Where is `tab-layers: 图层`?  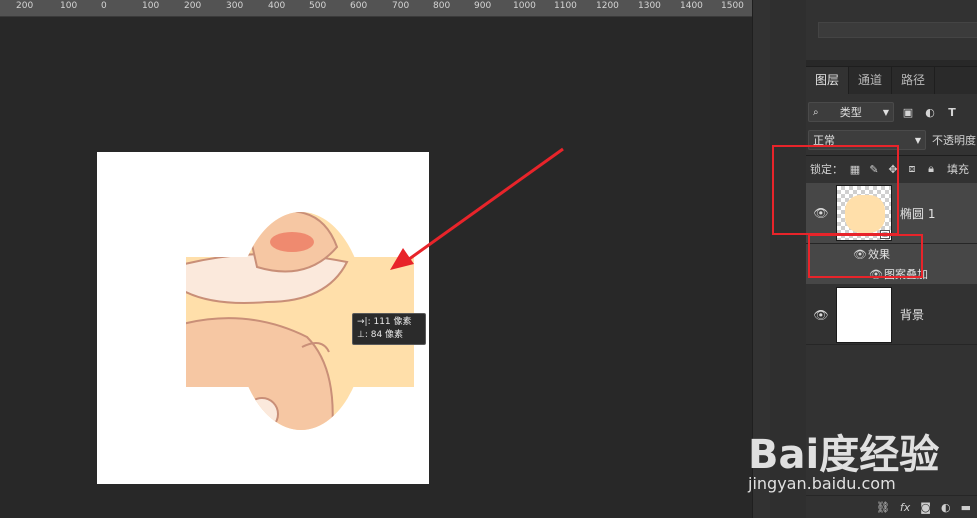 tab-layers: 图层 is located at coordinates (828, 80).